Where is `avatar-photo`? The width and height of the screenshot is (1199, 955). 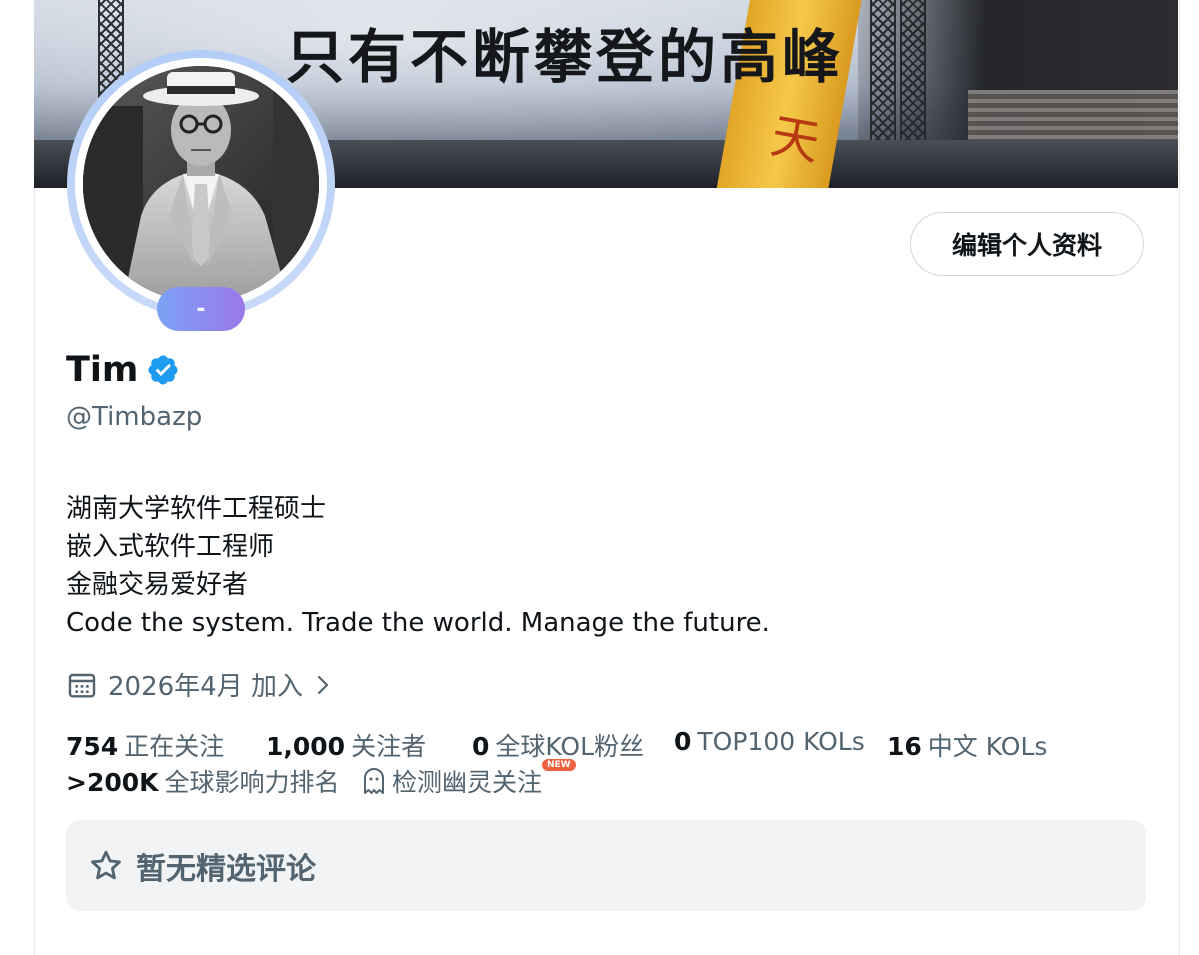 avatar-photo is located at coordinates (201, 184).